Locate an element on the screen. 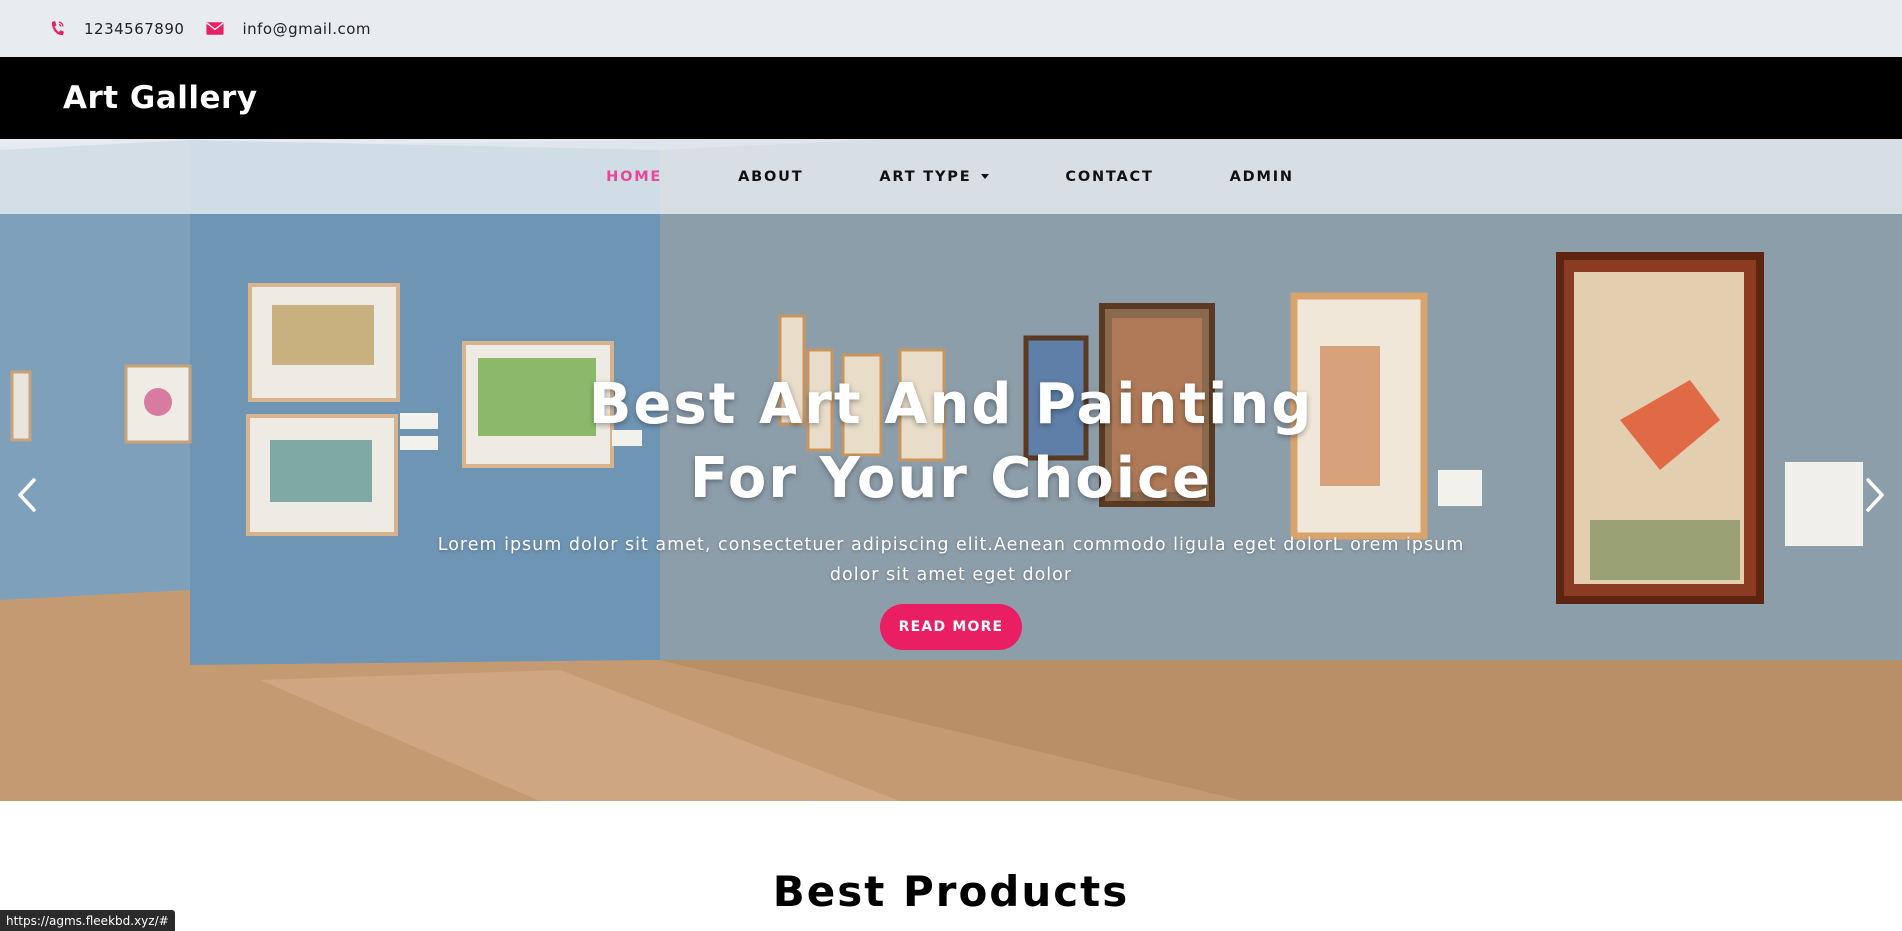 The width and height of the screenshot is (1902, 931). phone-icon is located at coordinates (57, 29).